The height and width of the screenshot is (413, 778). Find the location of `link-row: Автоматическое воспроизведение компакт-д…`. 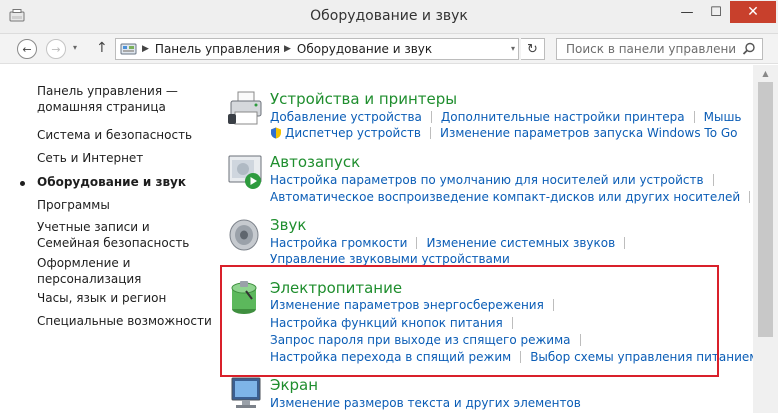

link-row: Автоматическое воспроизведение компакт-д… is located at coordinates (514, 197).